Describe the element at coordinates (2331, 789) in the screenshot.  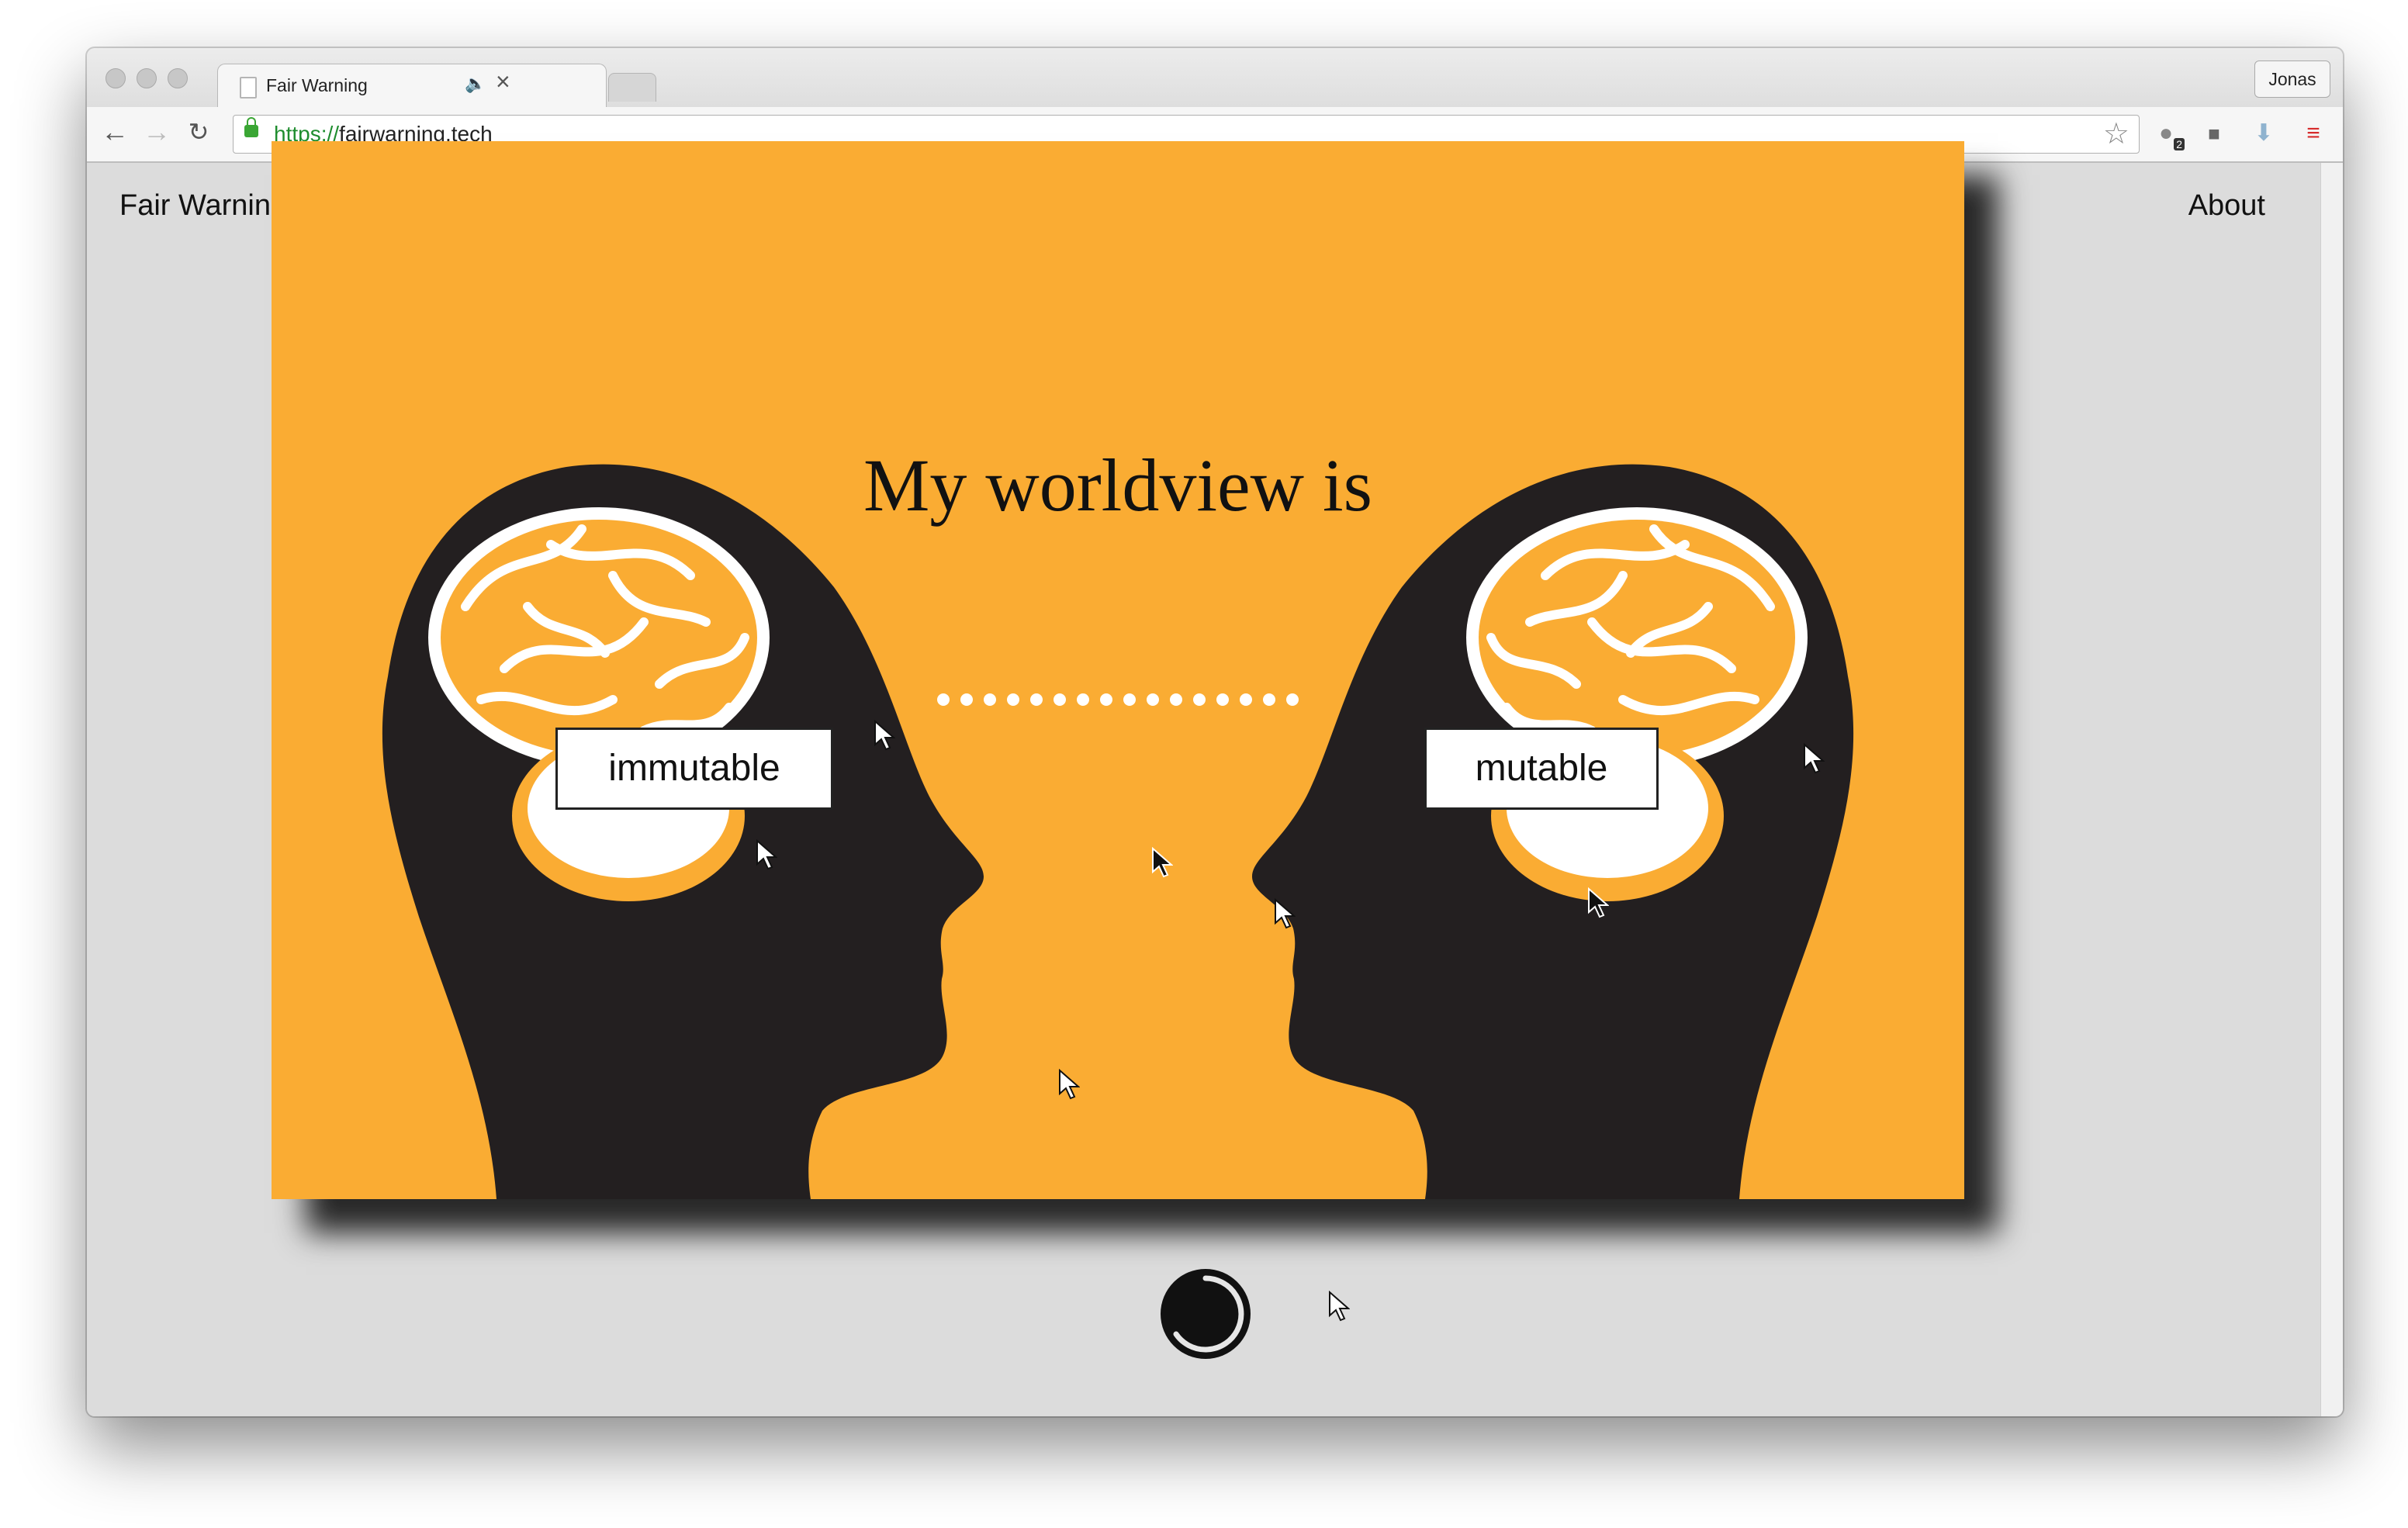
I see `scrollbar` at that location.